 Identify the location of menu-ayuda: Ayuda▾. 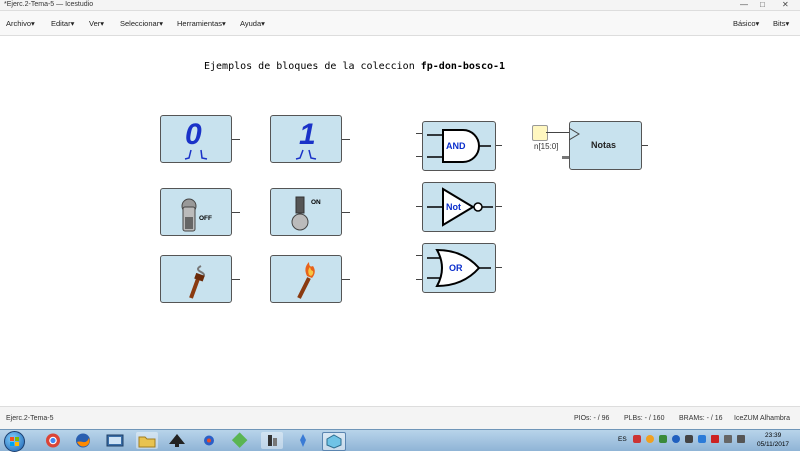
(252, 23).